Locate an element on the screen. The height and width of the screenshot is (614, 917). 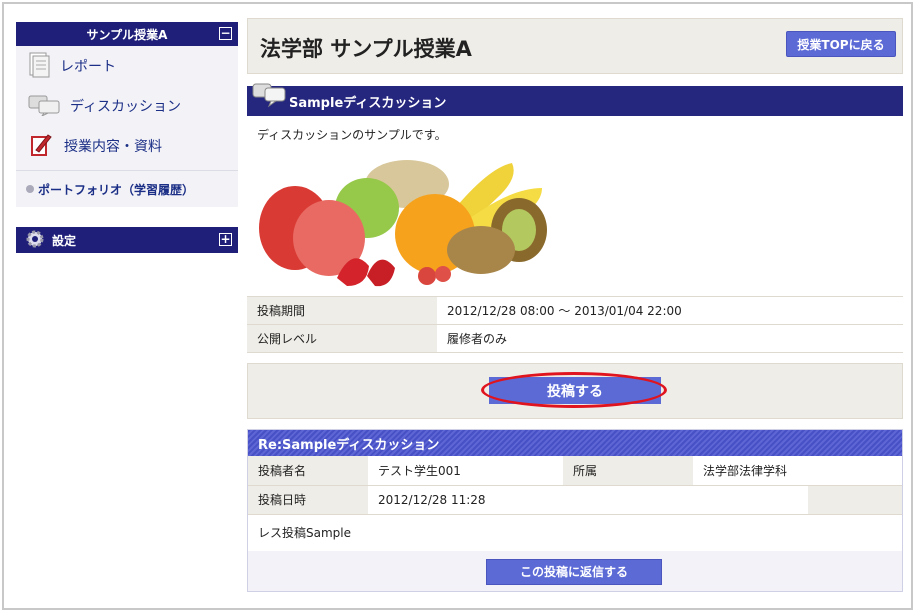
reply-footer: この投稿に返信する is located at coordinates (575, 570).